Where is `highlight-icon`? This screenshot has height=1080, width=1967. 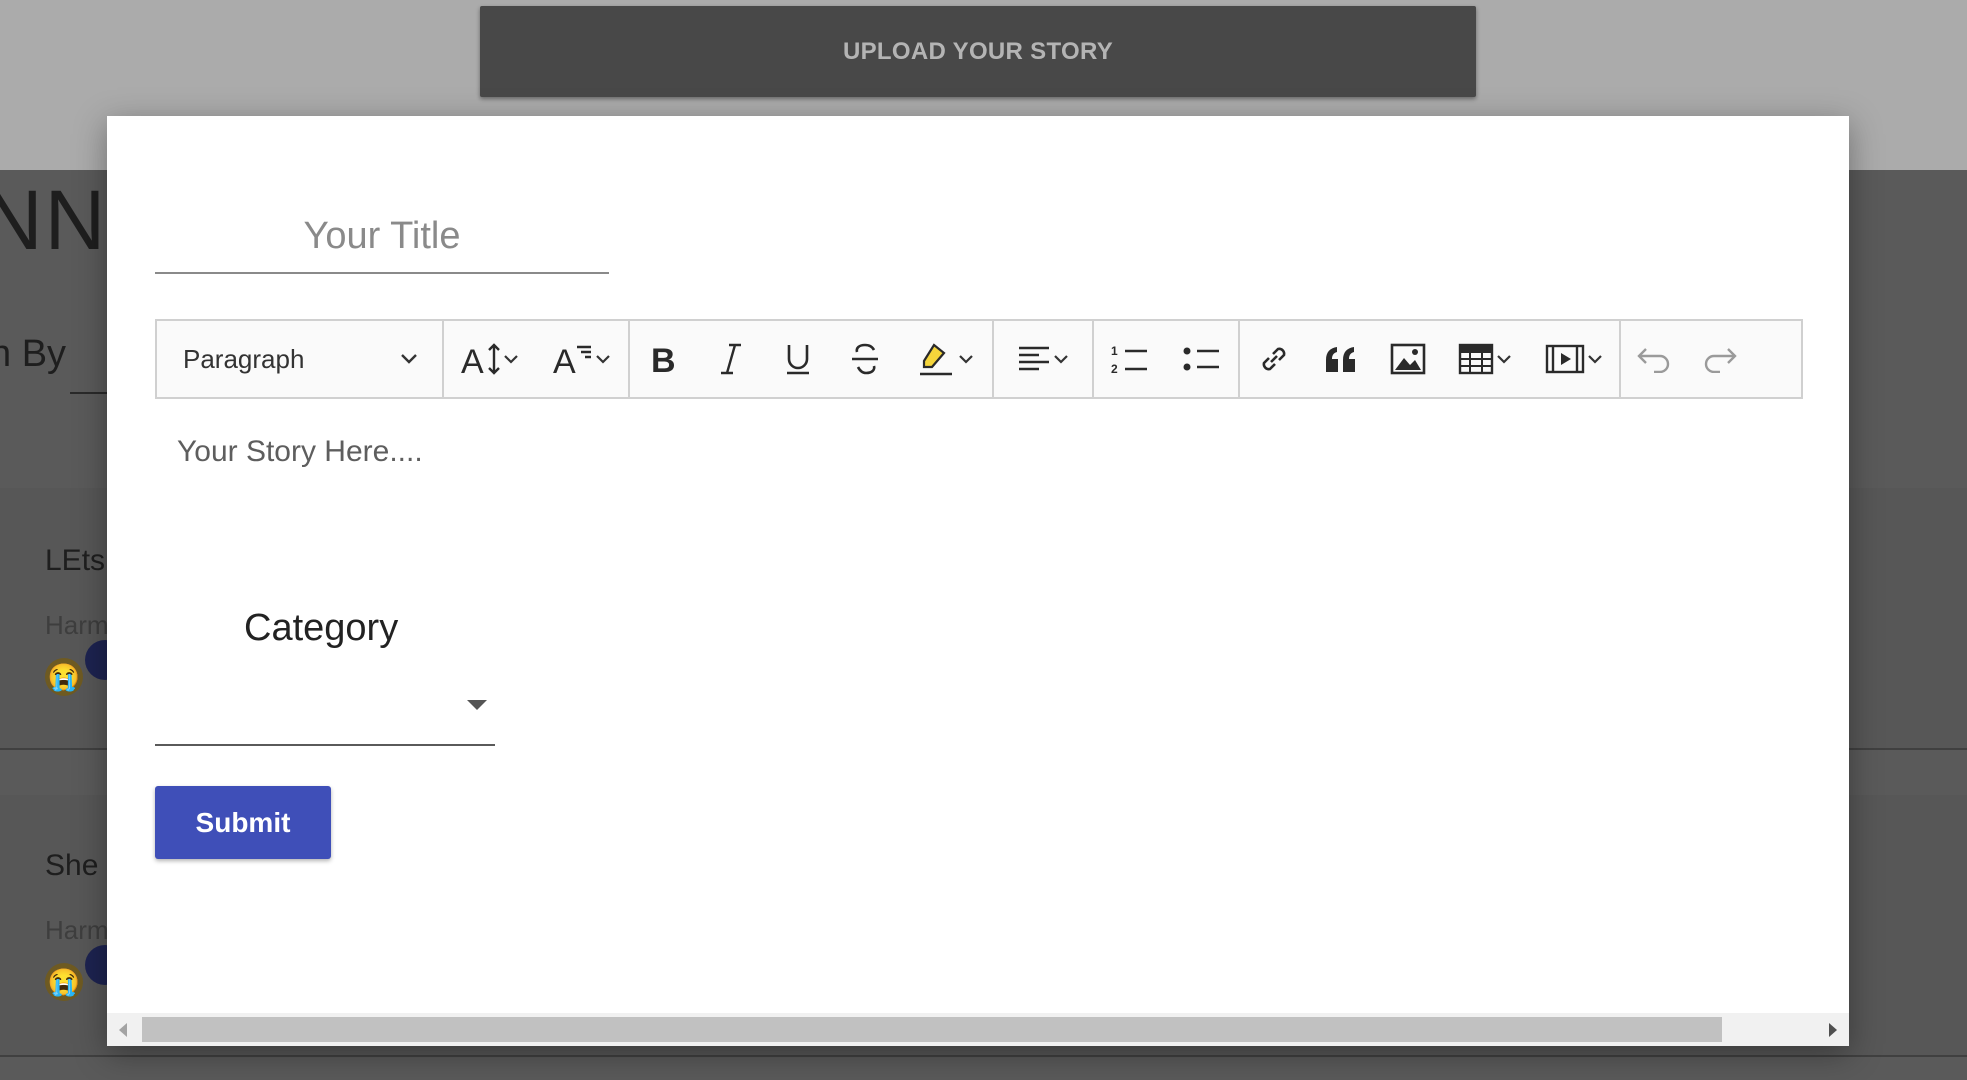
highlight-icon is located at coordinates (936, 359).